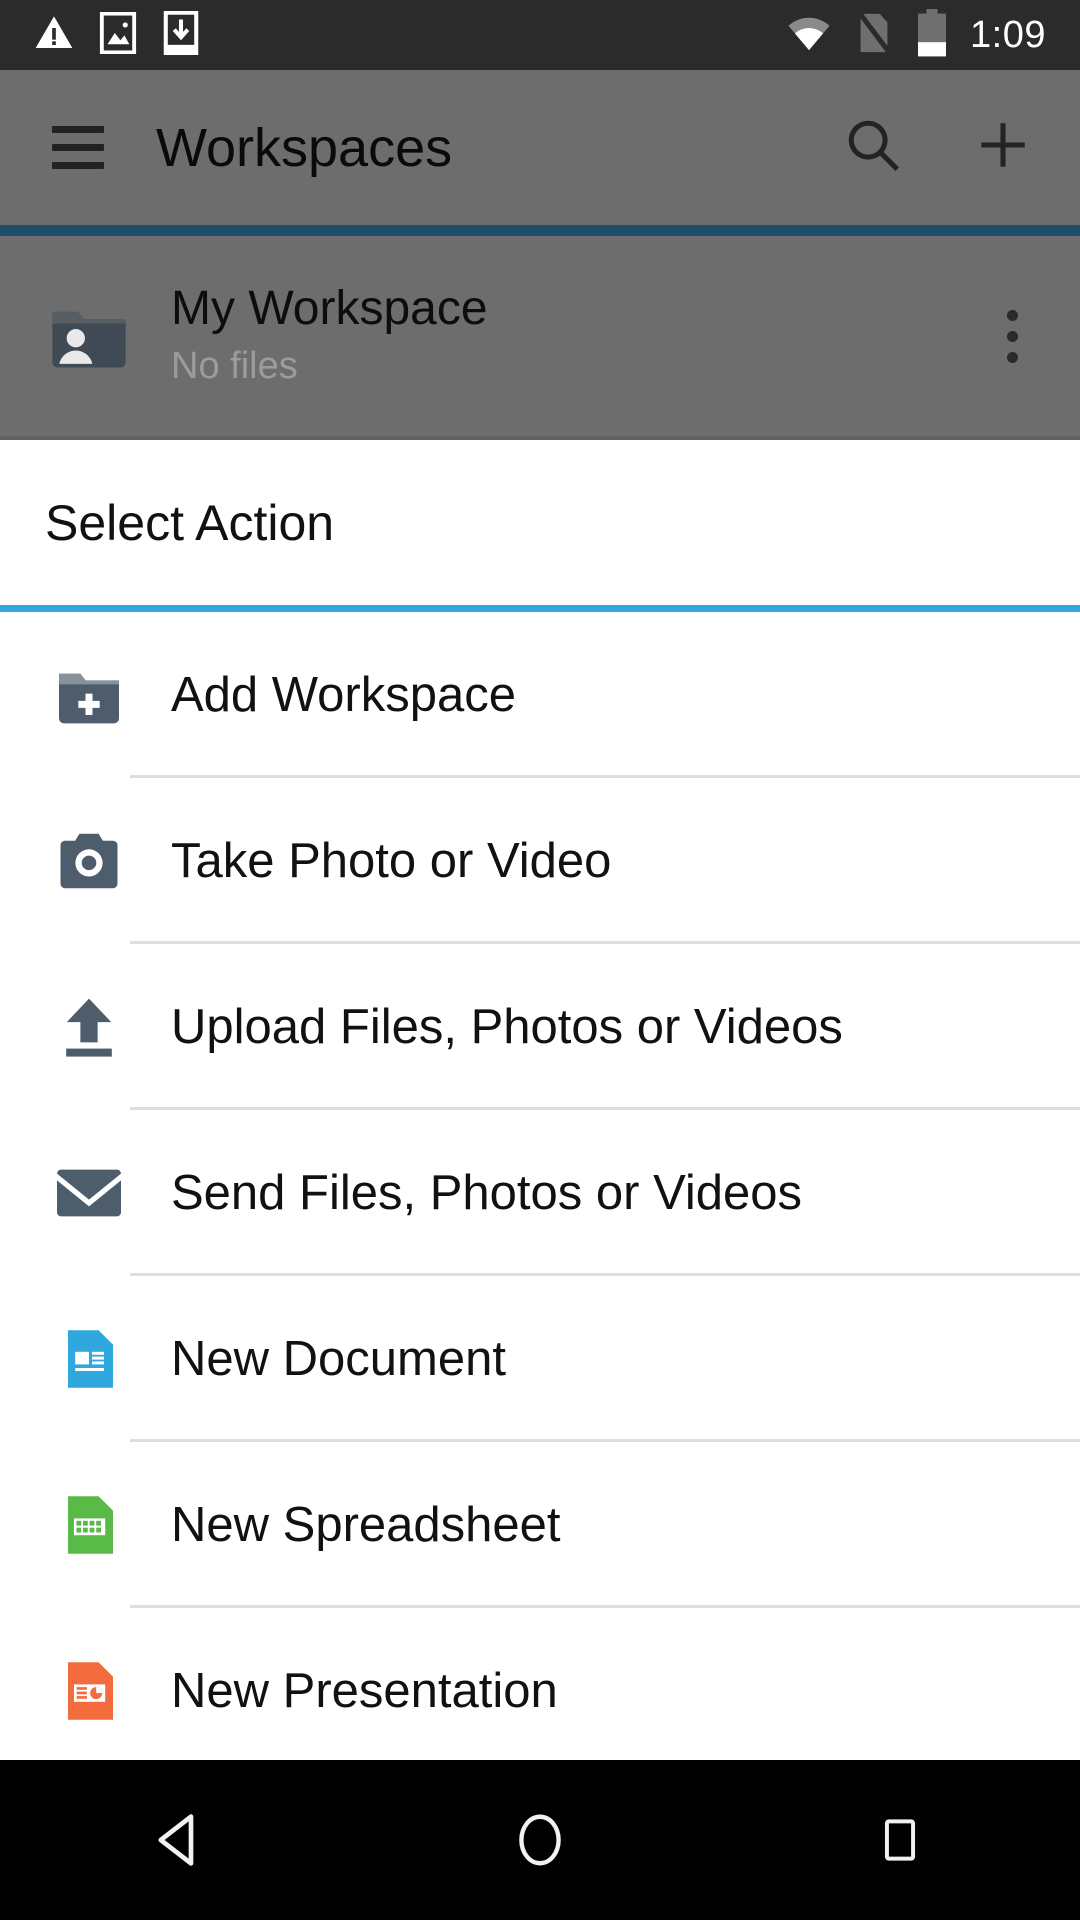  What do you see at coordinates (329, 309) in the screenshot?
I see `workspace-title: My Workspace` at bounding box center [329, 309].